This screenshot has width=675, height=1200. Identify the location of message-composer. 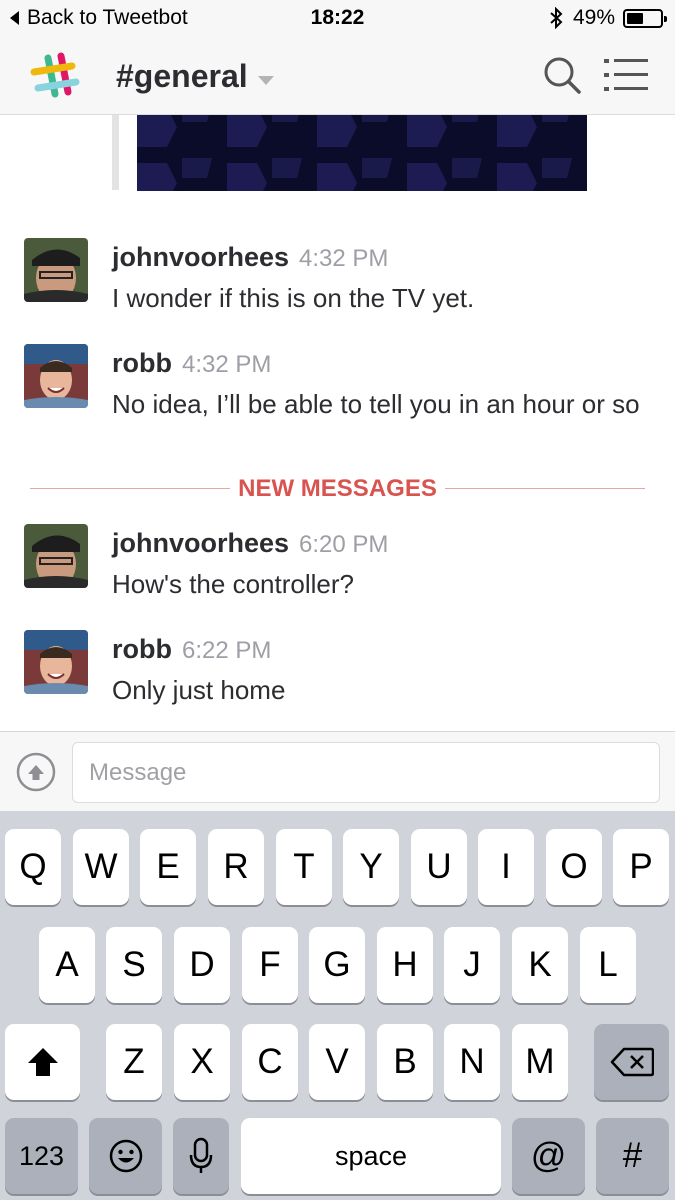
(337, 771).